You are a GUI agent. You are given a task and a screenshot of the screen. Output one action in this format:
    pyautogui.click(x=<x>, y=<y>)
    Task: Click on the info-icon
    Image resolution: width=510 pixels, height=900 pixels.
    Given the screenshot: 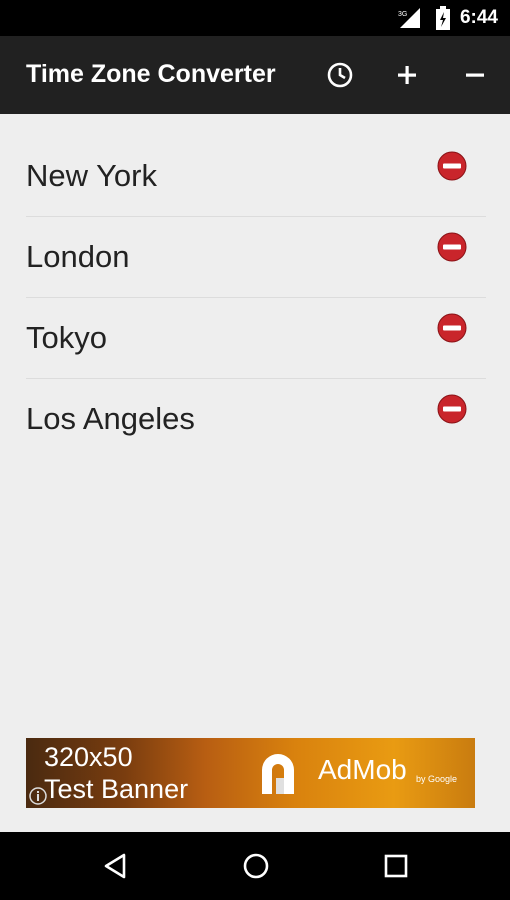 What is the action you would take?
    pyautogui.click(x=38, y=796)
    